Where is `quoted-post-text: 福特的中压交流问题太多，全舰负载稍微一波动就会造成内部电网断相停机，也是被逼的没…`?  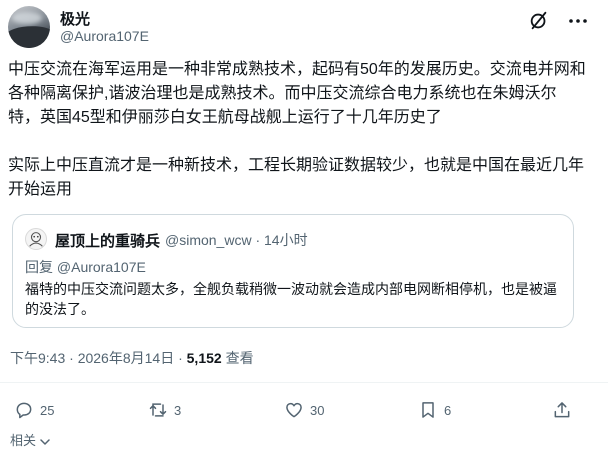
quoted-post-text: 福特的中压交流问题太多，全舰负载稍微一波动就会造成内部电网断相停机，也是被逼的没… is located at coordinates (291, 299).